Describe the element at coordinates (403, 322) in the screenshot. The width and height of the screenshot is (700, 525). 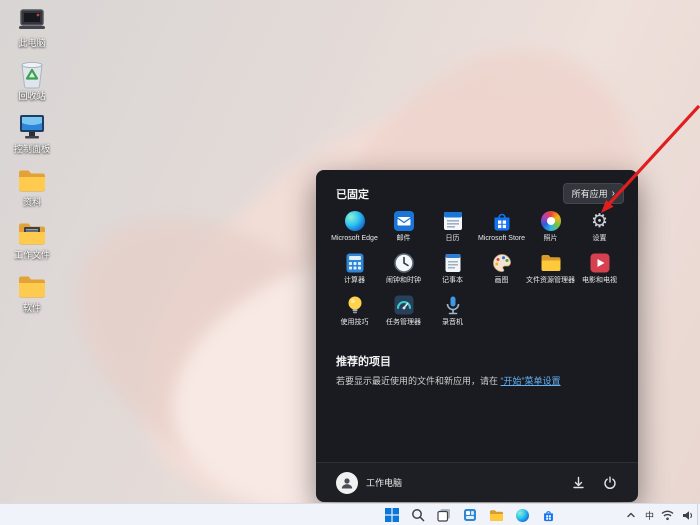
I see `app-label: 任务管理器` at that location.